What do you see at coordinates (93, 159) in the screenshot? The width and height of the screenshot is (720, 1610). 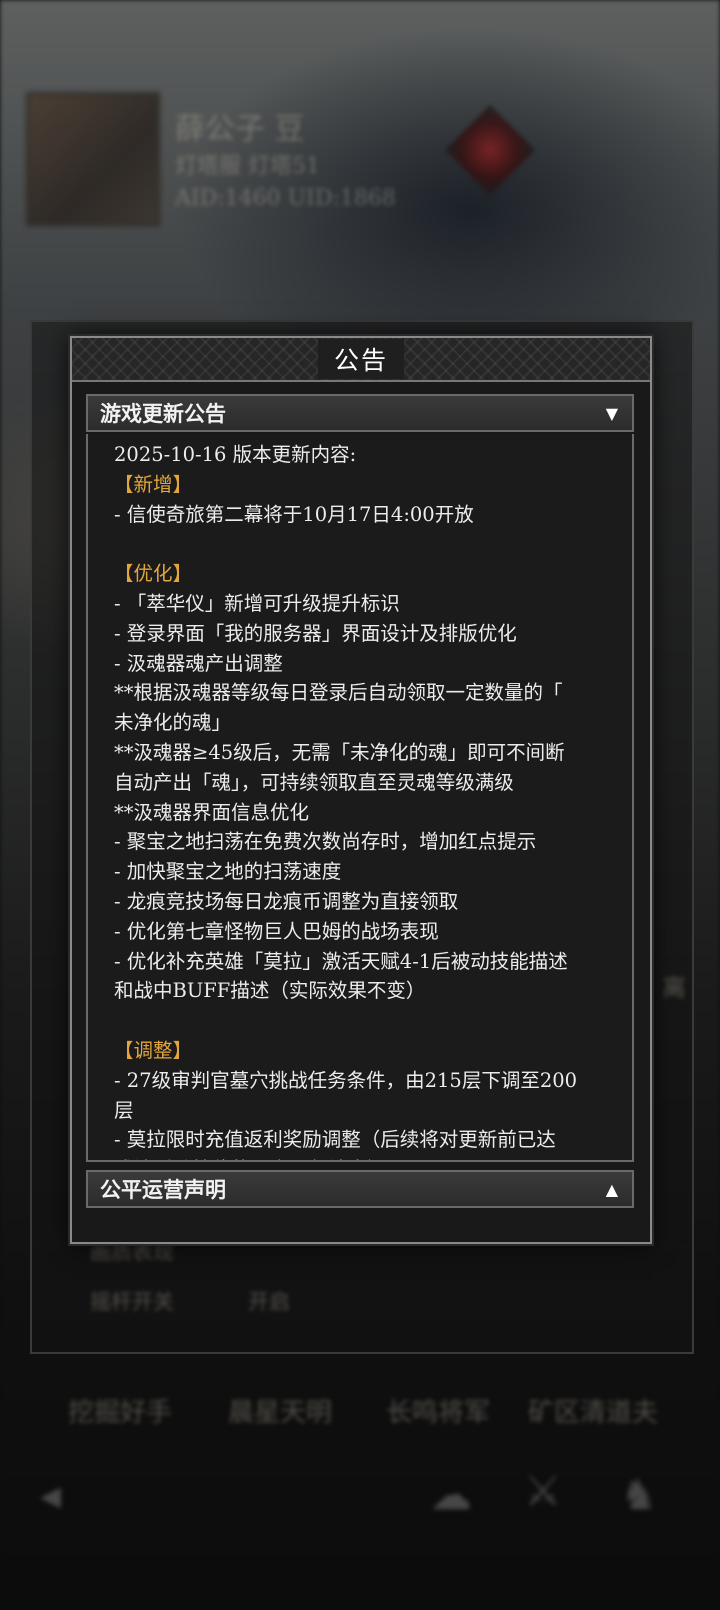 I see `player-avatar` at bounding box center [93, 159].